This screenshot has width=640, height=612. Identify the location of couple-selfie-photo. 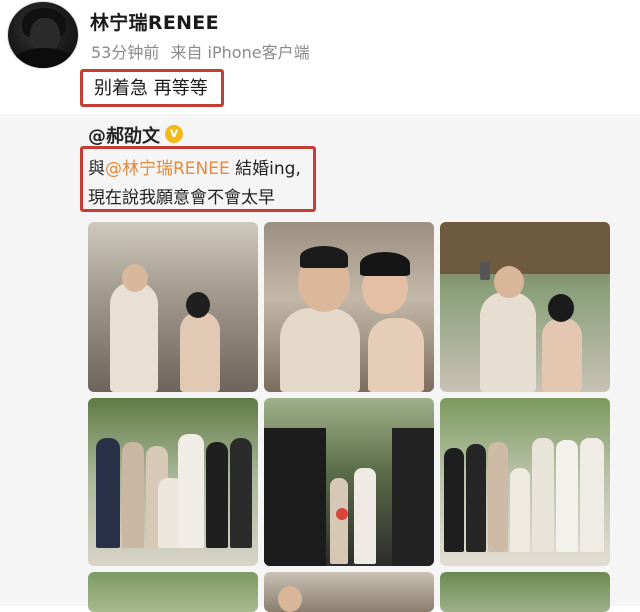
(525, 307).